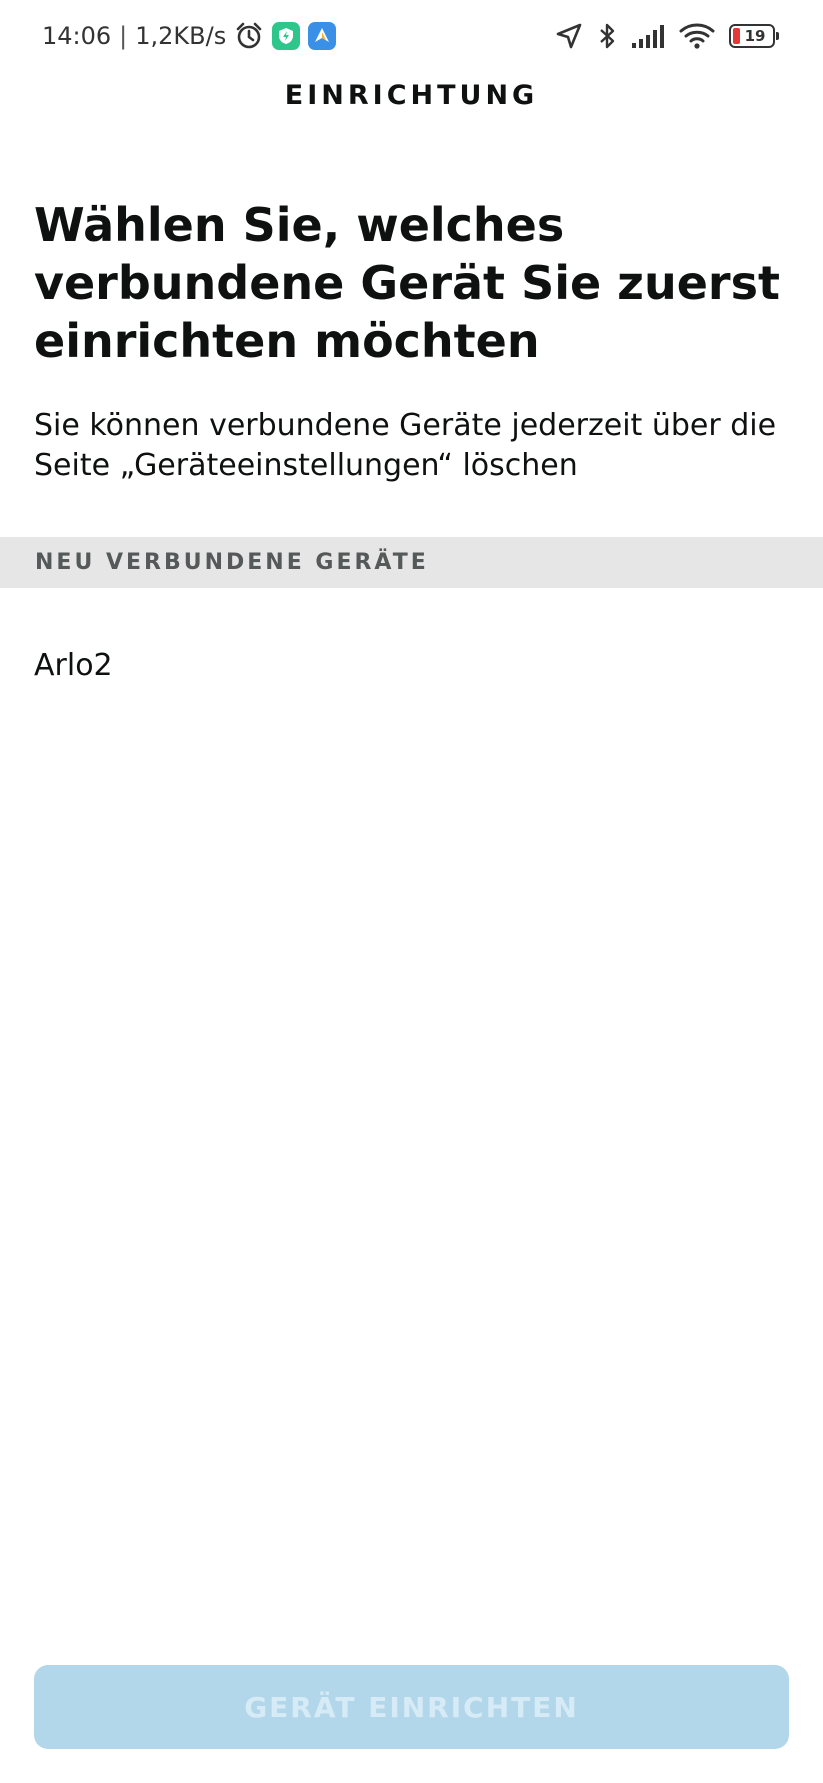 This screenshot has width=823, height=1783. What do you see at coordinates (411, 95) in the screenshot?
I see `page-header-title: EINRICHTUNG` at bounding box center [411, 95].